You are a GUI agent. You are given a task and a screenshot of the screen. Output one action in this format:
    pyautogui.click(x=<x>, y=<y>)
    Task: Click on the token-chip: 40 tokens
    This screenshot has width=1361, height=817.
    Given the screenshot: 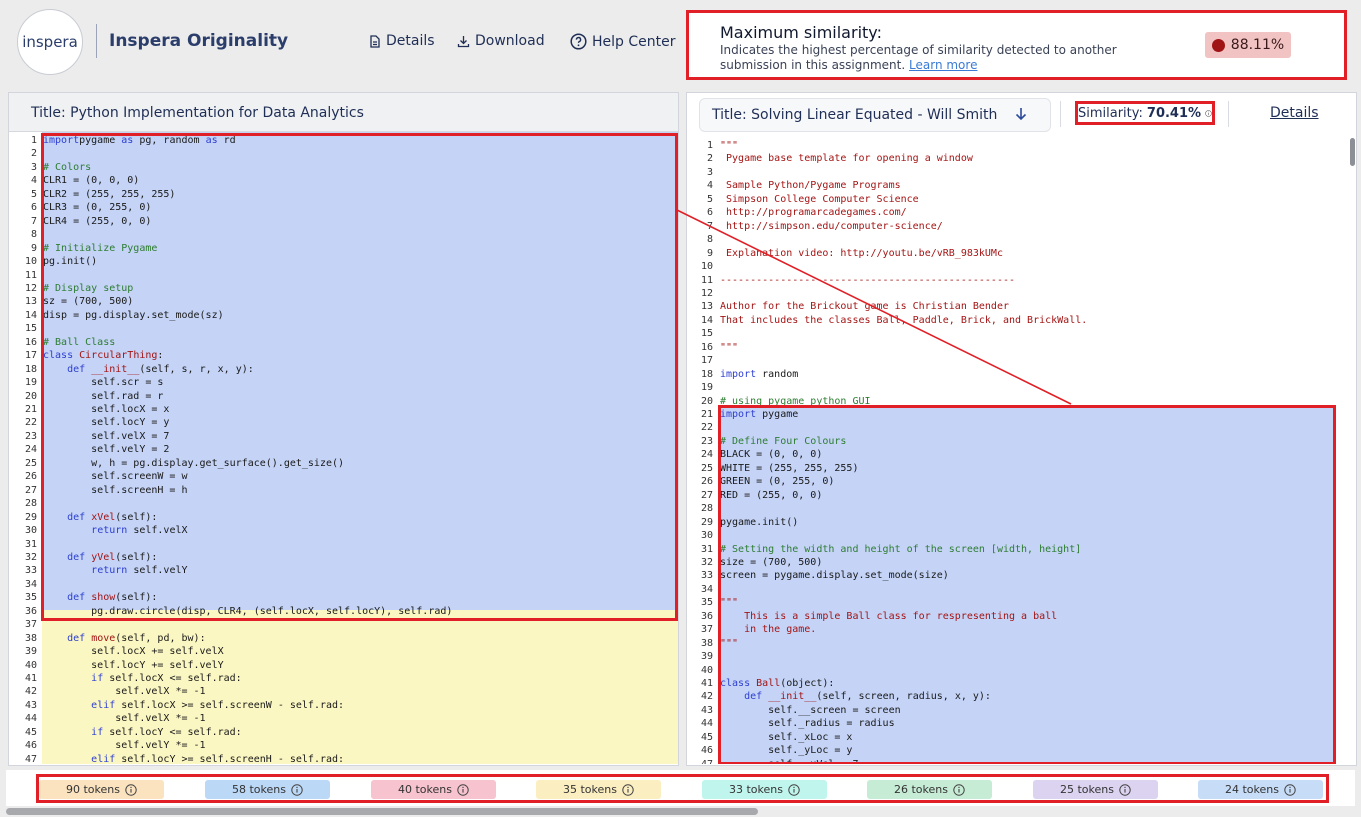 What is the action you would take?
    pyautogui.click(x=433, y=789)
    